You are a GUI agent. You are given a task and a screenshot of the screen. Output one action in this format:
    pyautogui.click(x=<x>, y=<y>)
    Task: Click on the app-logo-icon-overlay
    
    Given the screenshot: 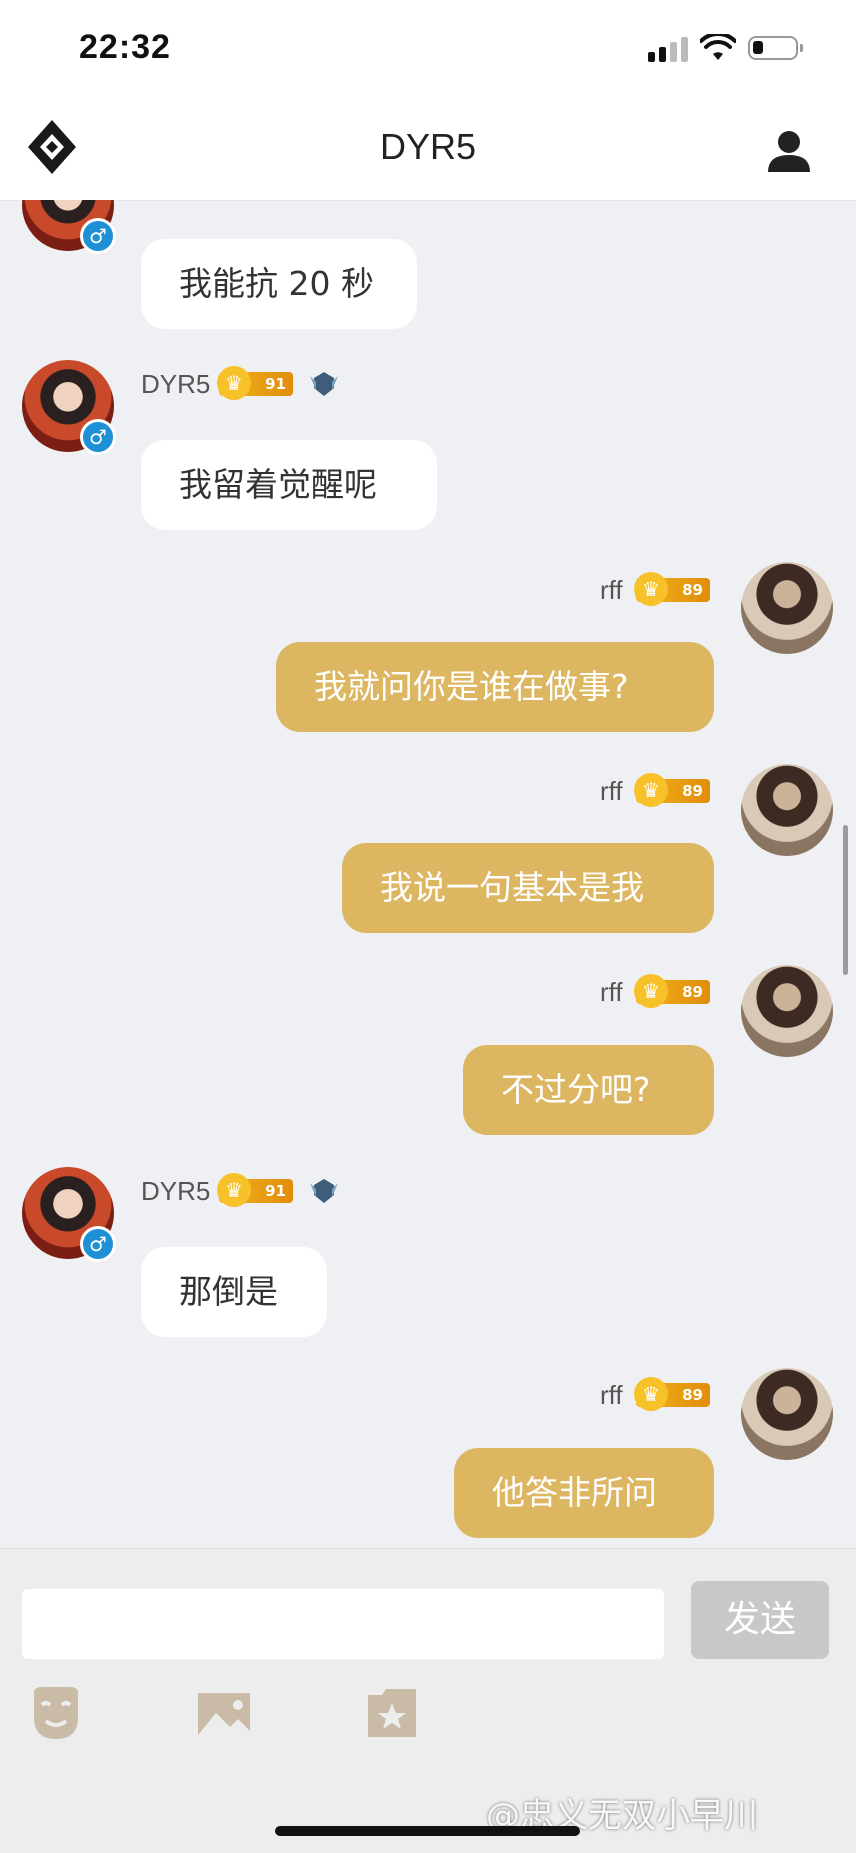 What is the action you would take?
    pyautogui.click(x=52, y=147)
    